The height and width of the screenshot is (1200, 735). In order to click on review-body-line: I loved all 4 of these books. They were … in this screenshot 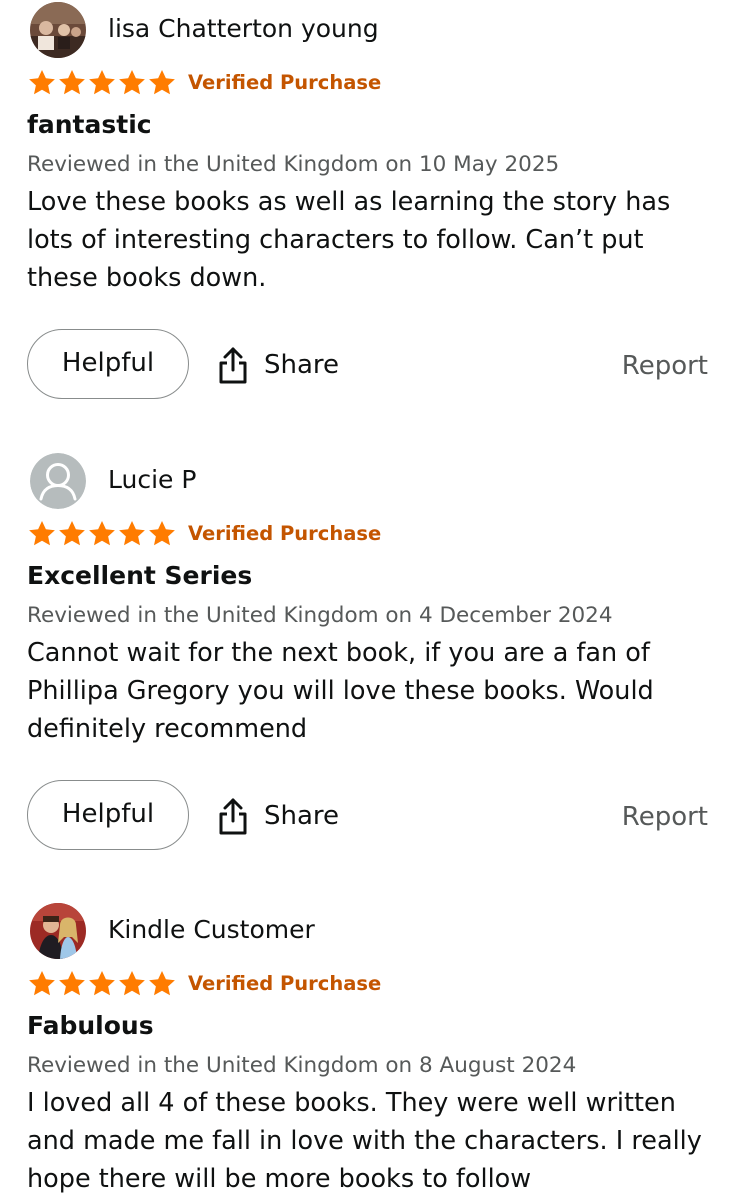, I will do `click(351, 1103)`.